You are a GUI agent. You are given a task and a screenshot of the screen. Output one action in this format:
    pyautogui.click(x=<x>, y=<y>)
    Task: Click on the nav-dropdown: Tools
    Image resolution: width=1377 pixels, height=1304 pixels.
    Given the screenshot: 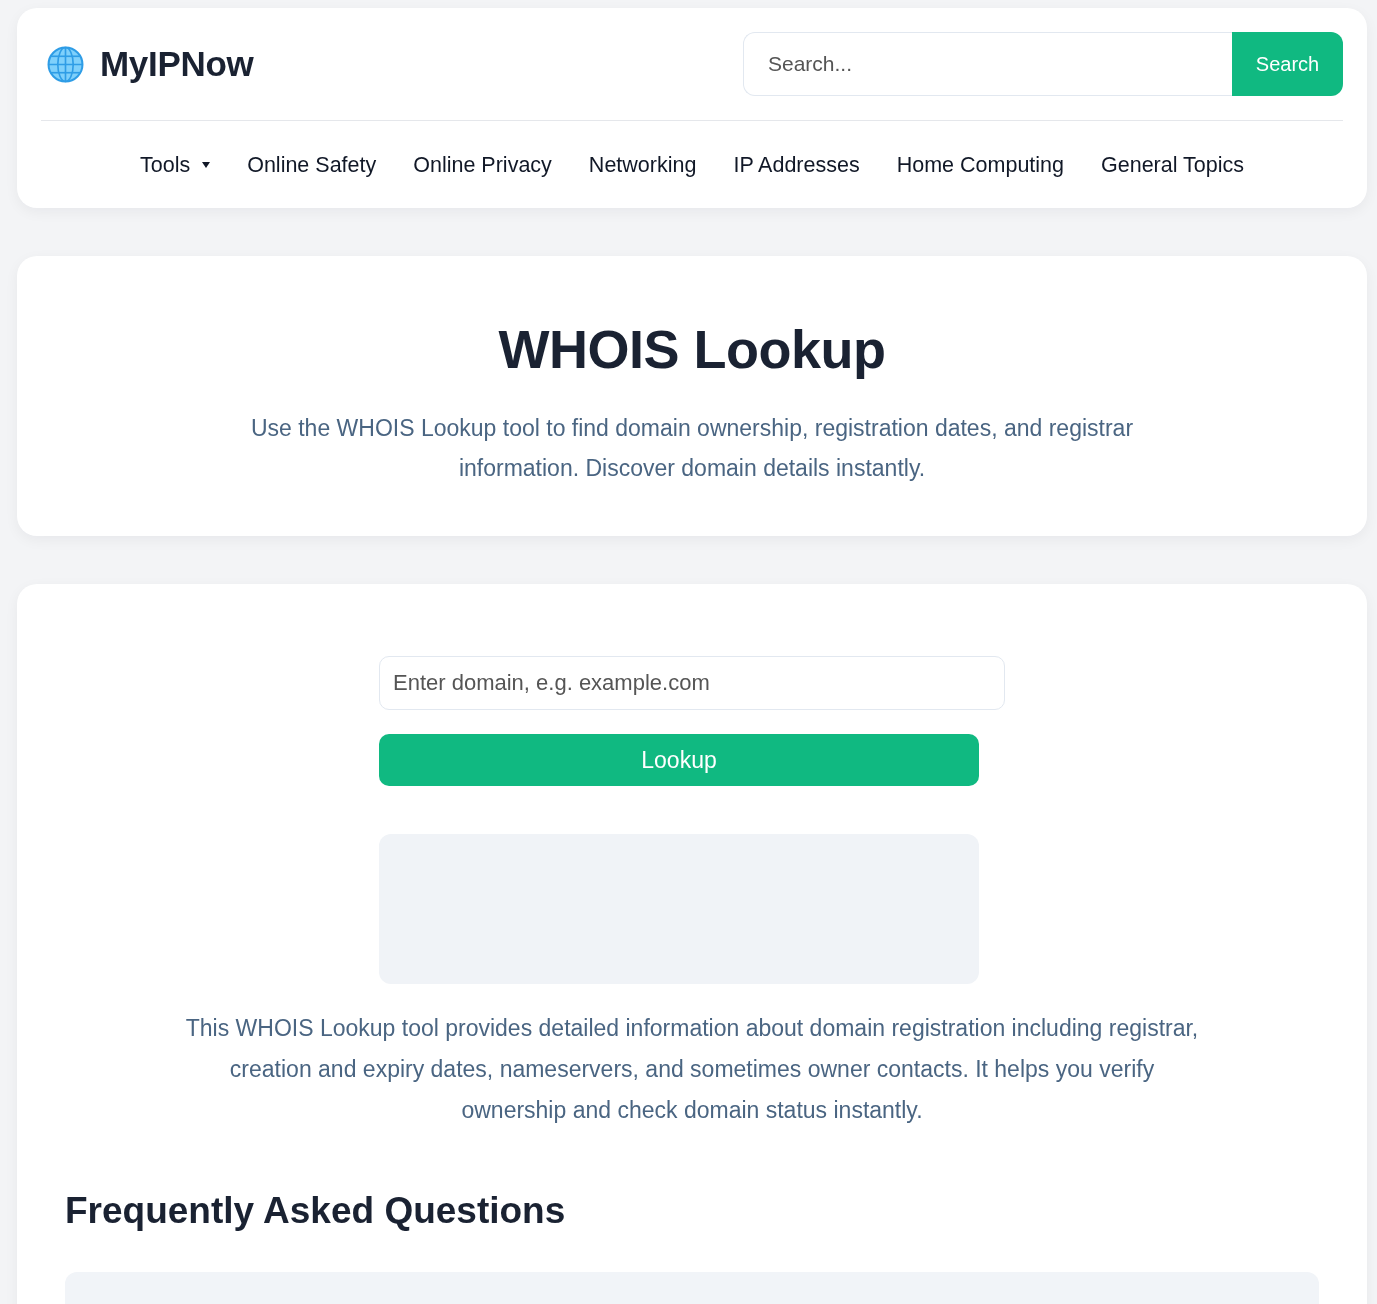 What is the action you would take?
    pyautogui.click(x=175, y=165)
    